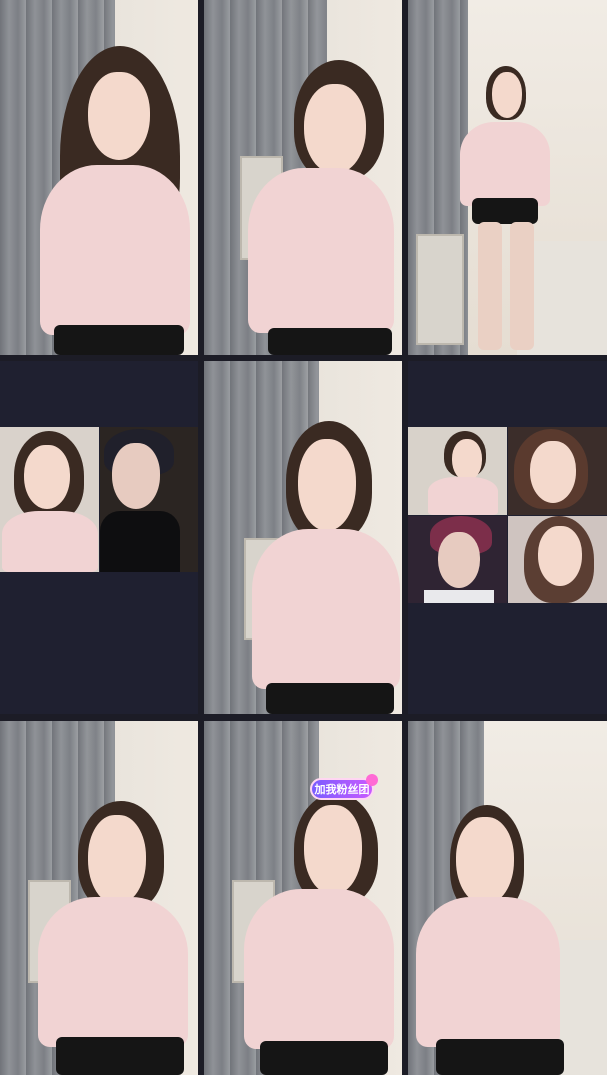  I want to click on stream-tile-6-multiguest, so click(507, 537).